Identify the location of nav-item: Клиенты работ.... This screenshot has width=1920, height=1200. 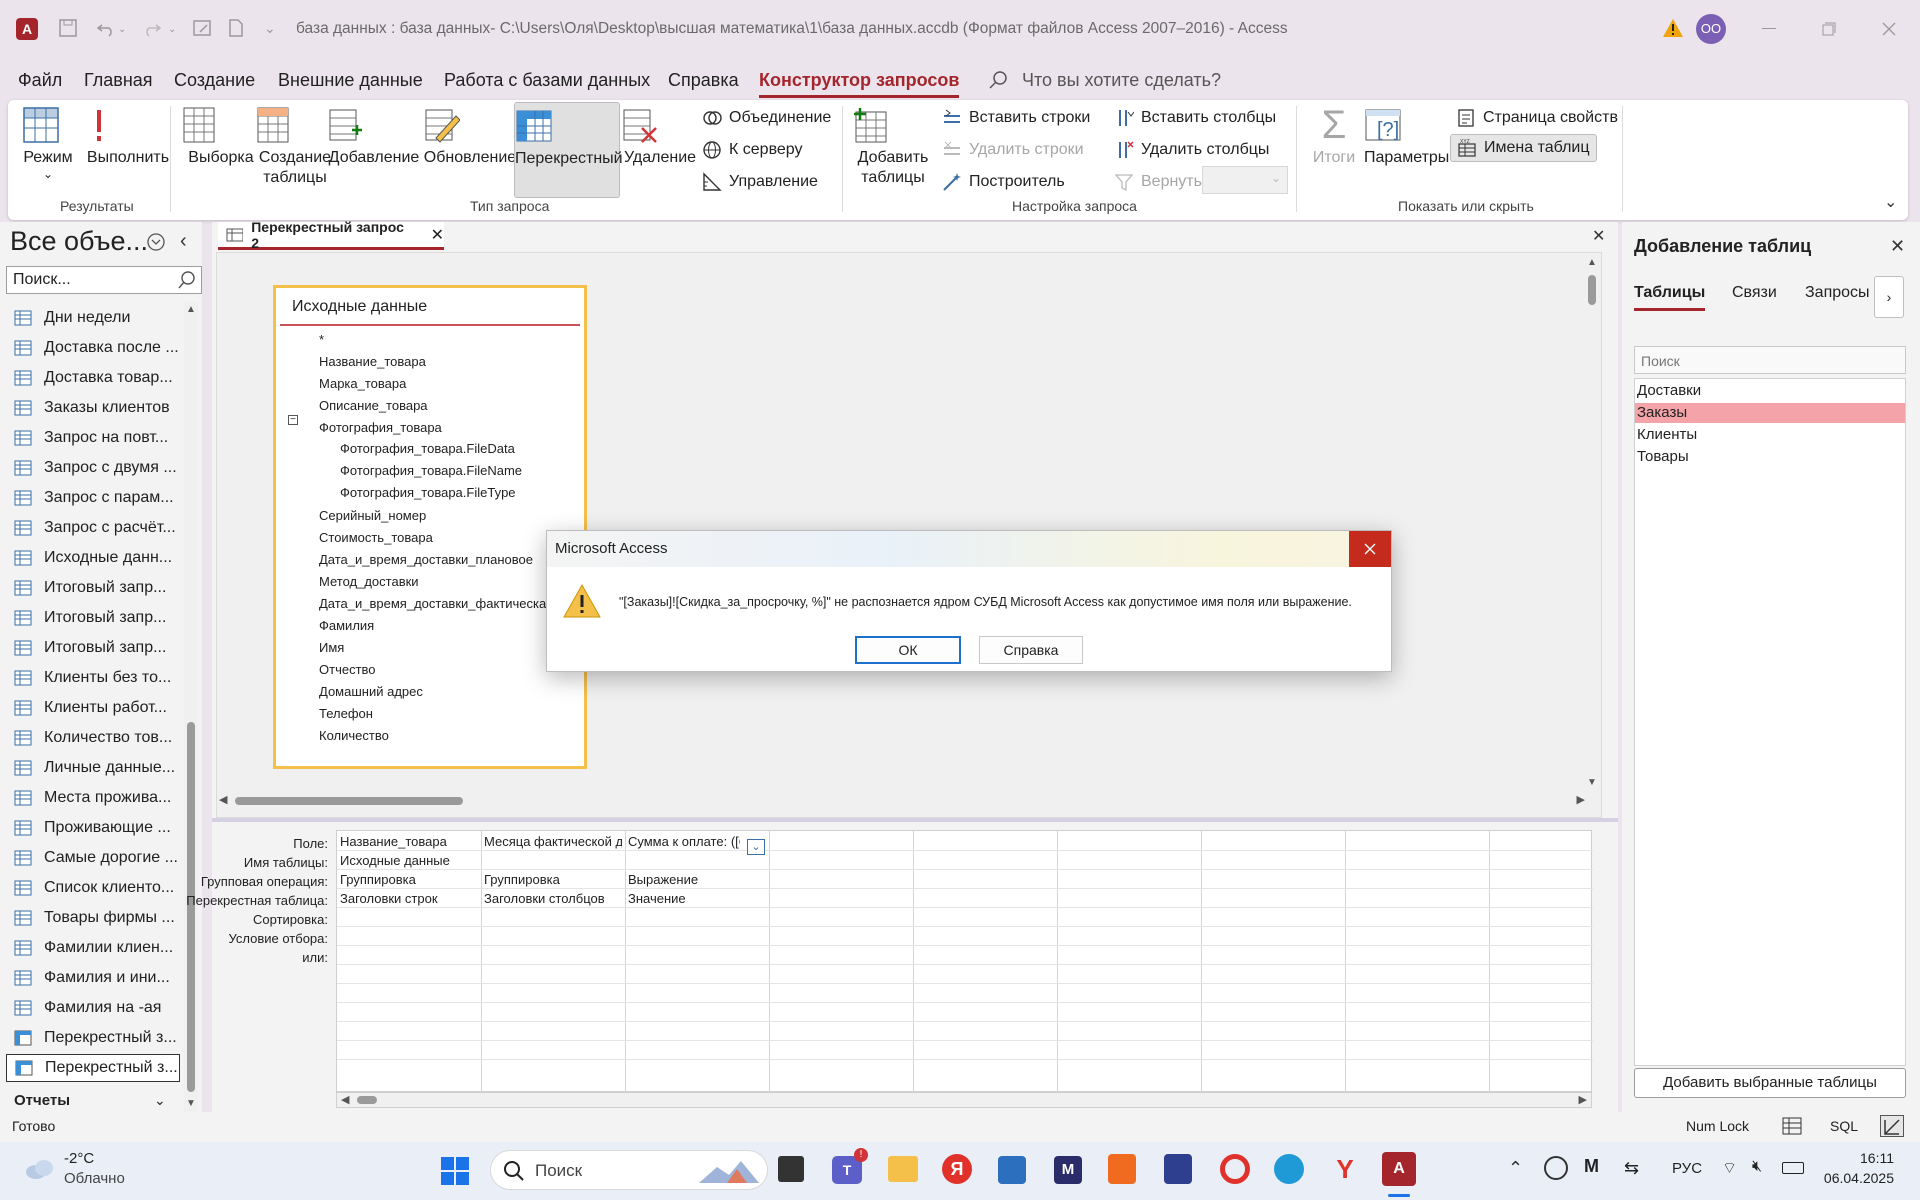
(98, 708).